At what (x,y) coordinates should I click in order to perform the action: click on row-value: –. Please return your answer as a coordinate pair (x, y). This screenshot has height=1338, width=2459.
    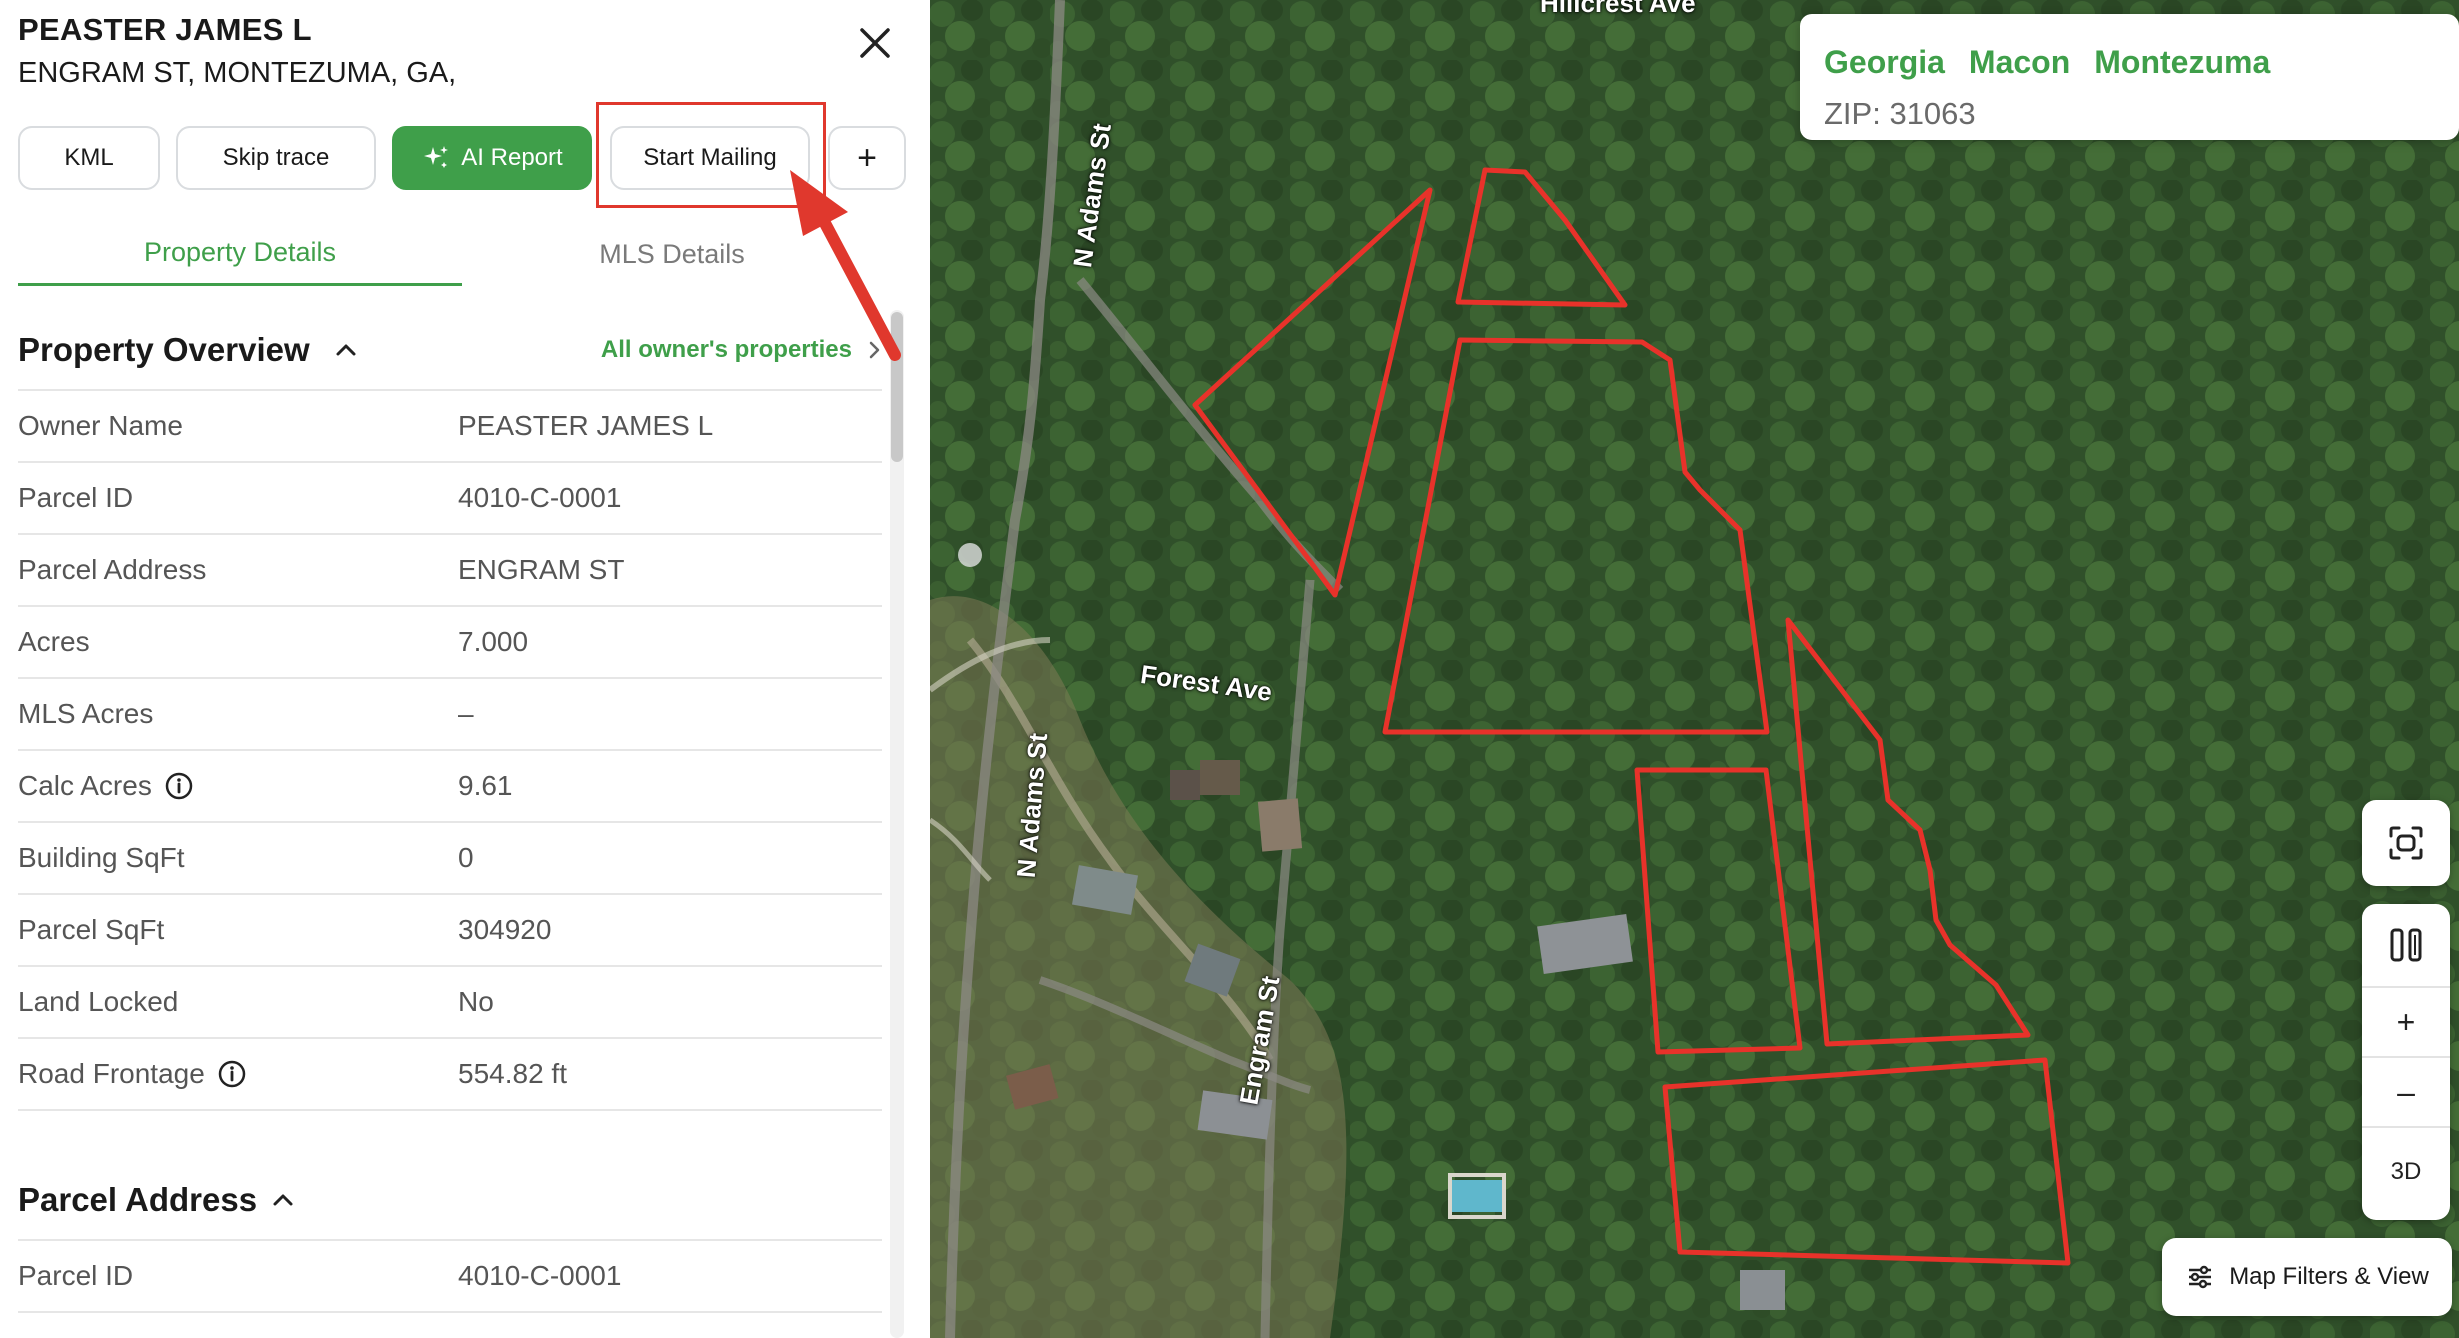
    Looking at the image, I should click on (466, 713).